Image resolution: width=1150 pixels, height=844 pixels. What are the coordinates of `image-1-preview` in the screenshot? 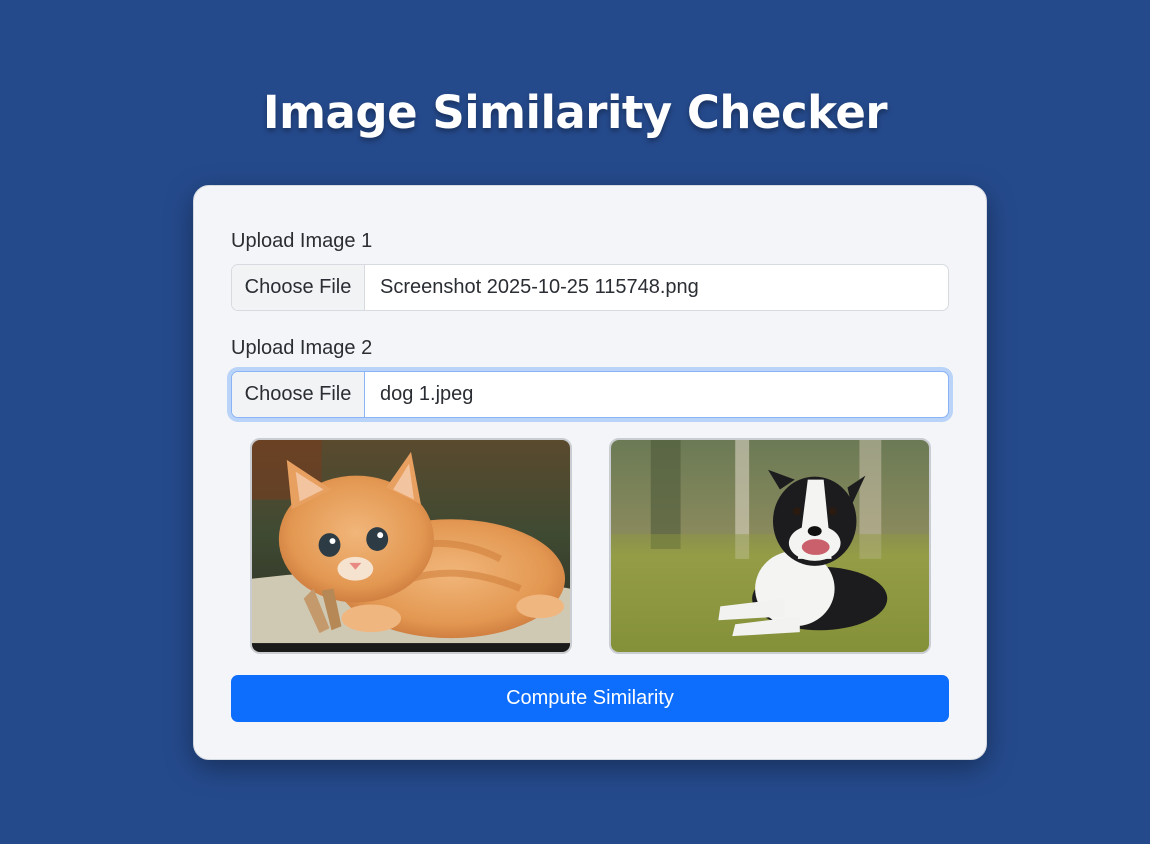 It's located at (411, 546).